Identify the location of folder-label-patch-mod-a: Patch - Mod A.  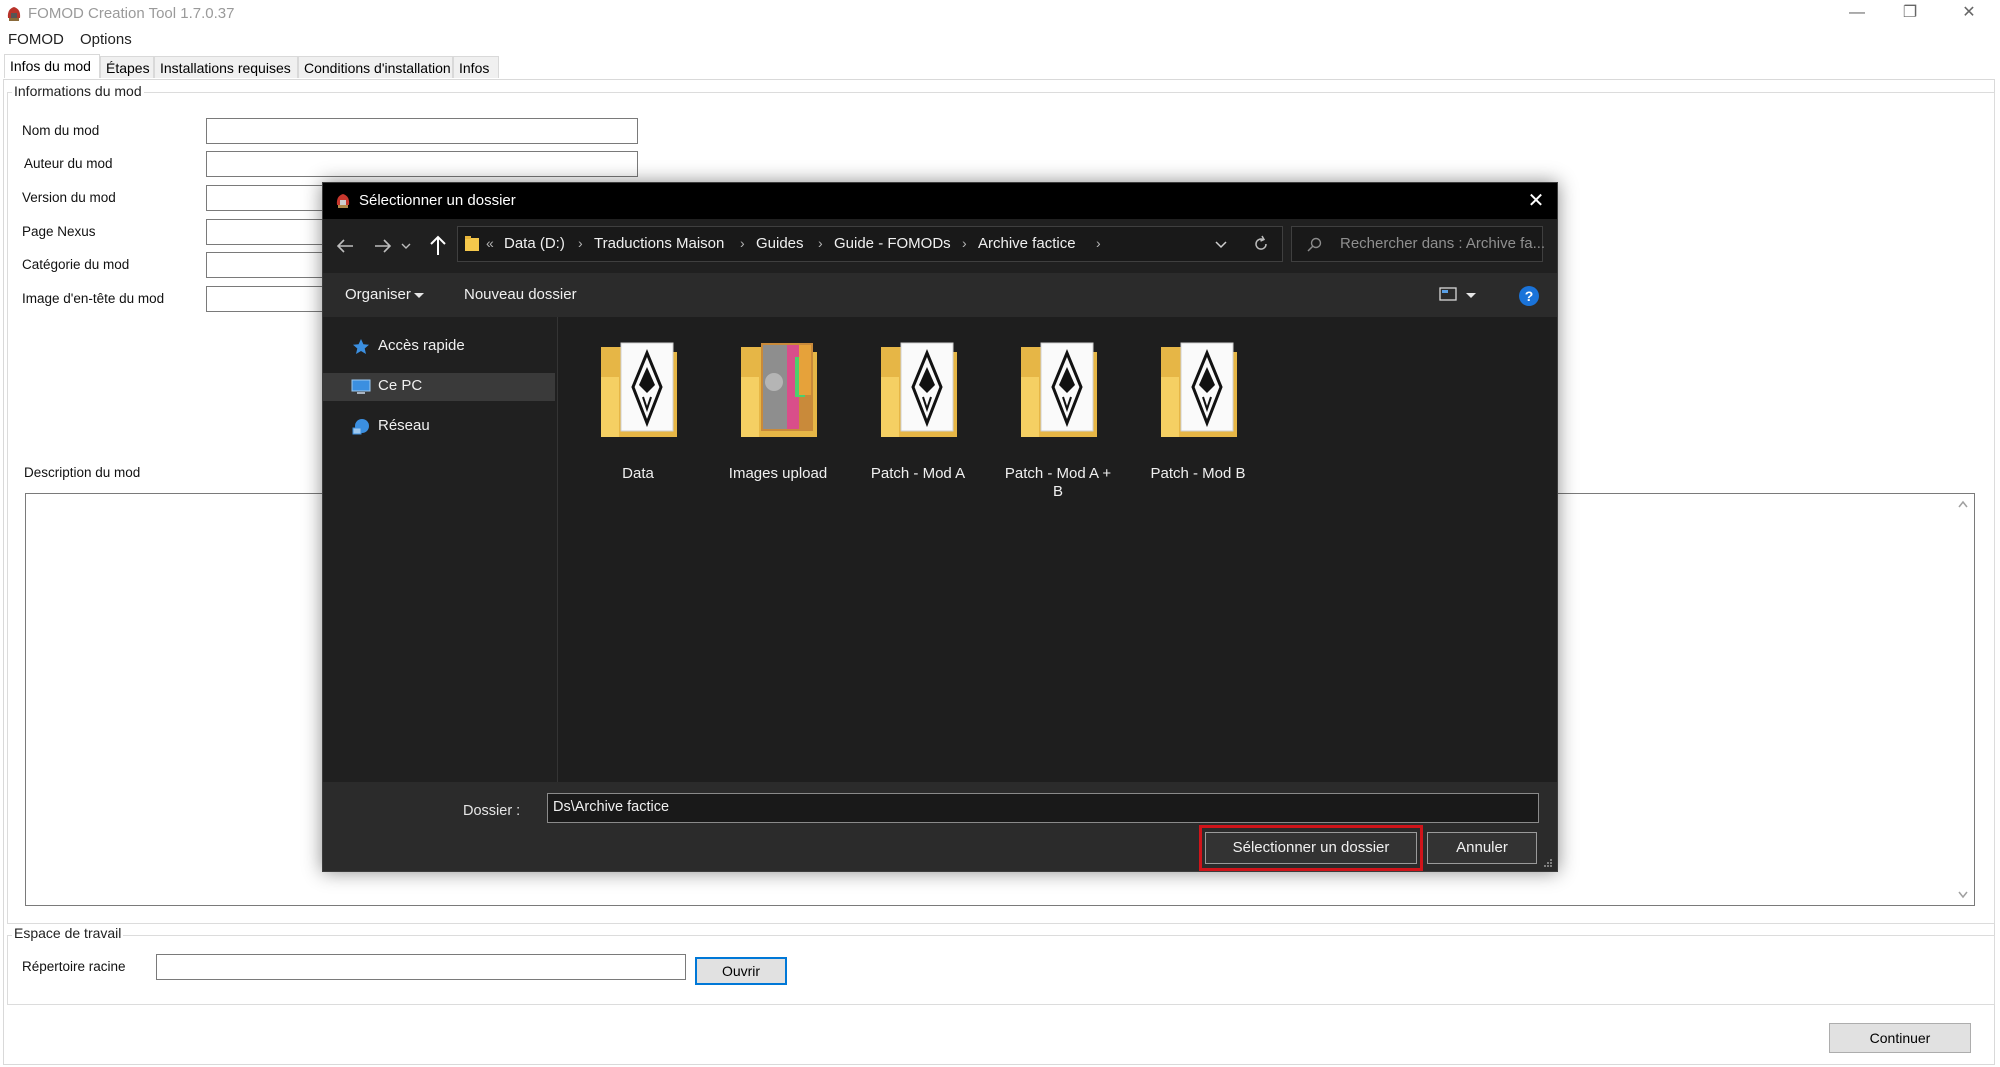
(918, 473).